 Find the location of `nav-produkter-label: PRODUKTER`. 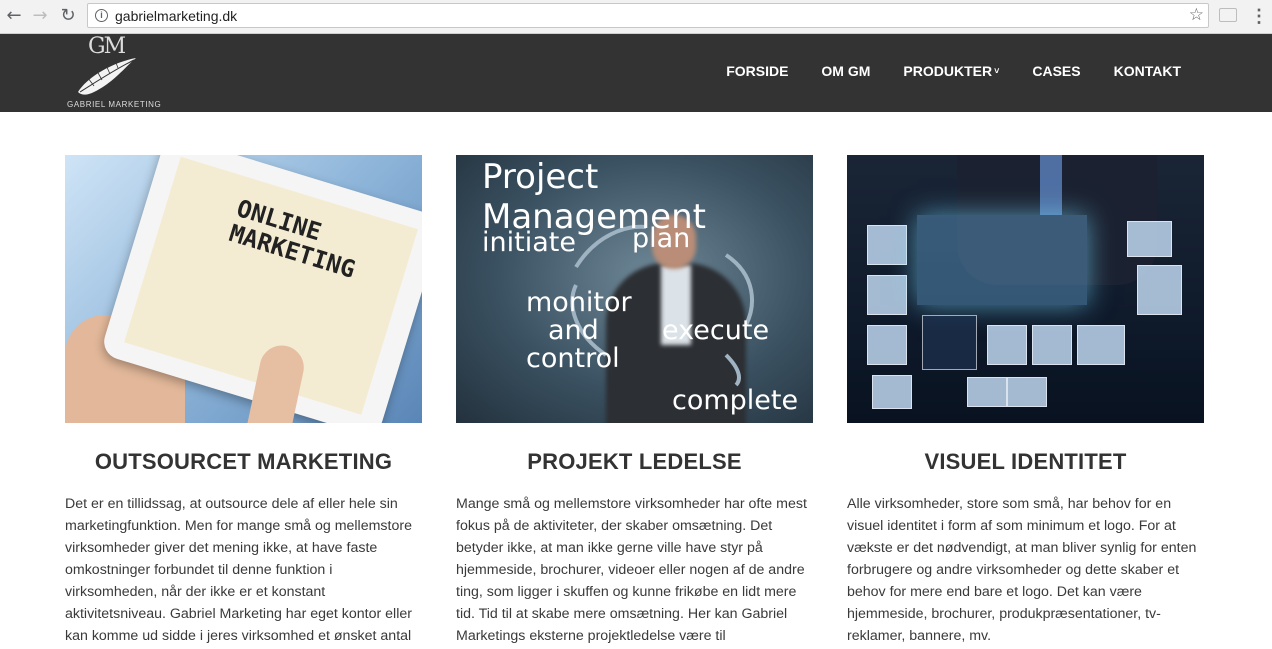

nav-produkter-label: PRODUKTER is located at coordinates (948, 71).